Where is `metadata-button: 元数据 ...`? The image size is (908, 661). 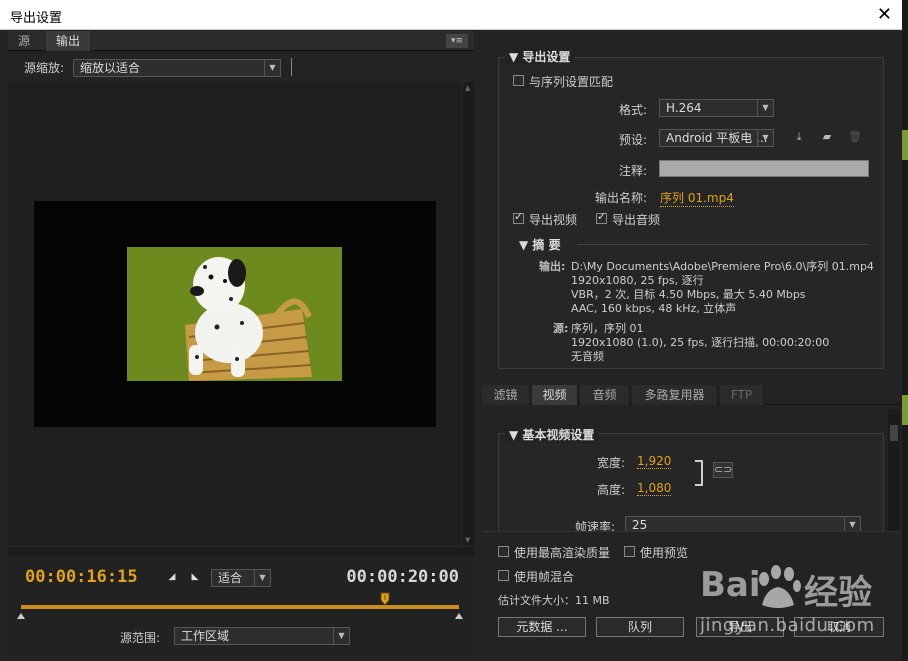
metadata-button: 元数据 ... is located at coordinates (542, 627).